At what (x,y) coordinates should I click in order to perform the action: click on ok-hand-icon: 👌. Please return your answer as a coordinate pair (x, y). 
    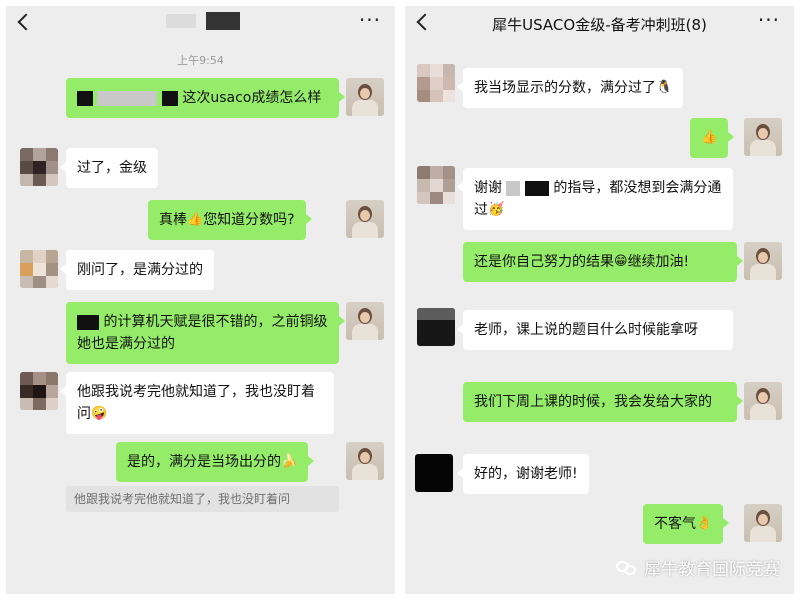
    Looking at the image, I should click on (704, 523).